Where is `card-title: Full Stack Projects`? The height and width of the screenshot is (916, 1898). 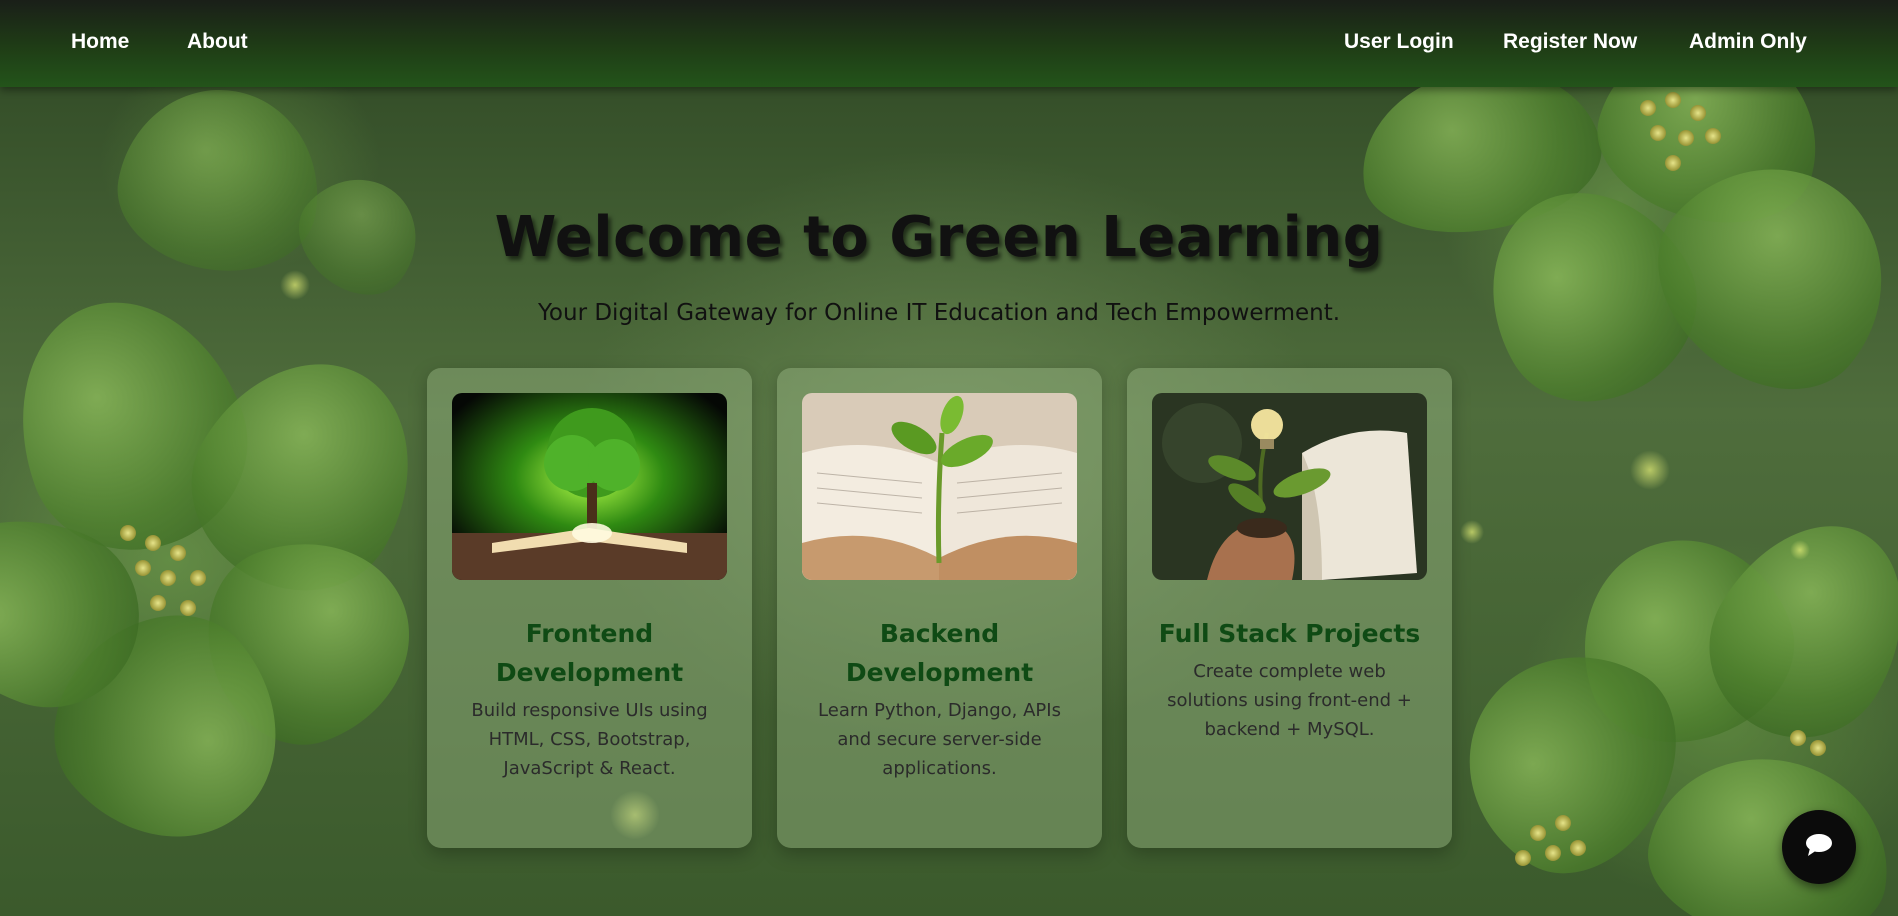
card-title: Full Stack Projects is located at coordinates (1289, 633).